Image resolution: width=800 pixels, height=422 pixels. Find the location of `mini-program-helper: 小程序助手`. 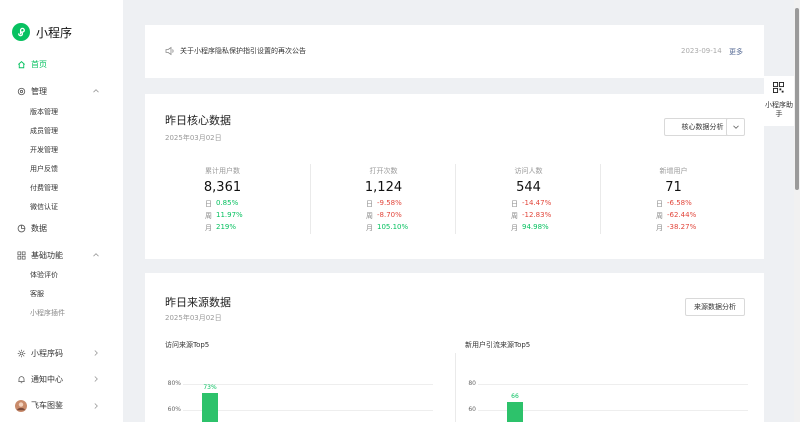

mini-program-helper: 小程序助手 is located at coordinates (779, 101).